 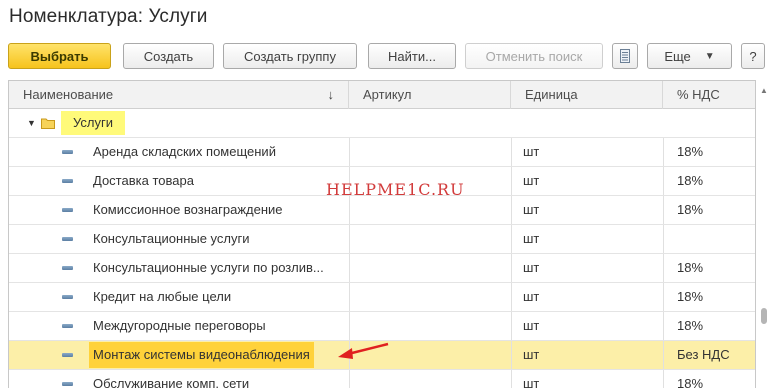 What do you see at coordinates (677, 56) in the screenshot?
I see `more-label: Еще` at bounding box center [677, 56].